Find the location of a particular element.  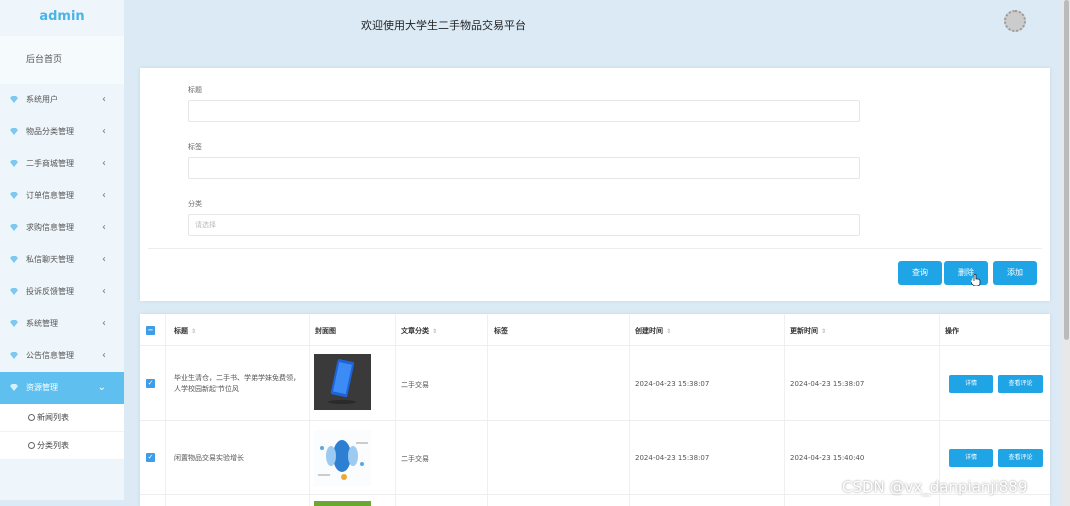

header-cover: 封面图 is located at coordinates (325, 331).